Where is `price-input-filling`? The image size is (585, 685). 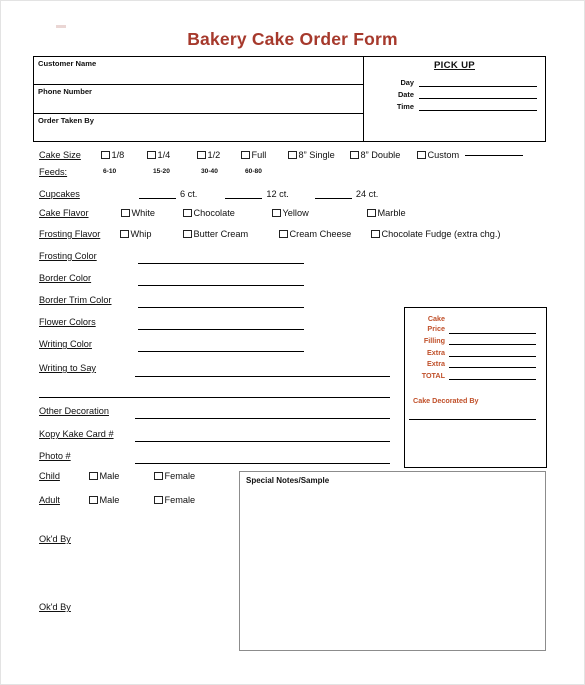
price-input-filling is located at coordinates (492, 340).